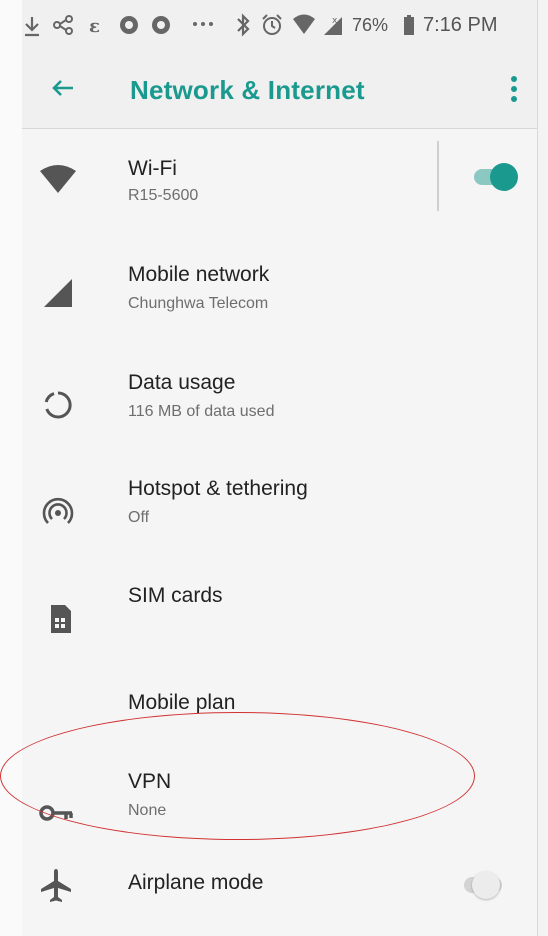  Describe the element at coordinates (56, 813) in the screenshot. I see `key-icon` at that location.